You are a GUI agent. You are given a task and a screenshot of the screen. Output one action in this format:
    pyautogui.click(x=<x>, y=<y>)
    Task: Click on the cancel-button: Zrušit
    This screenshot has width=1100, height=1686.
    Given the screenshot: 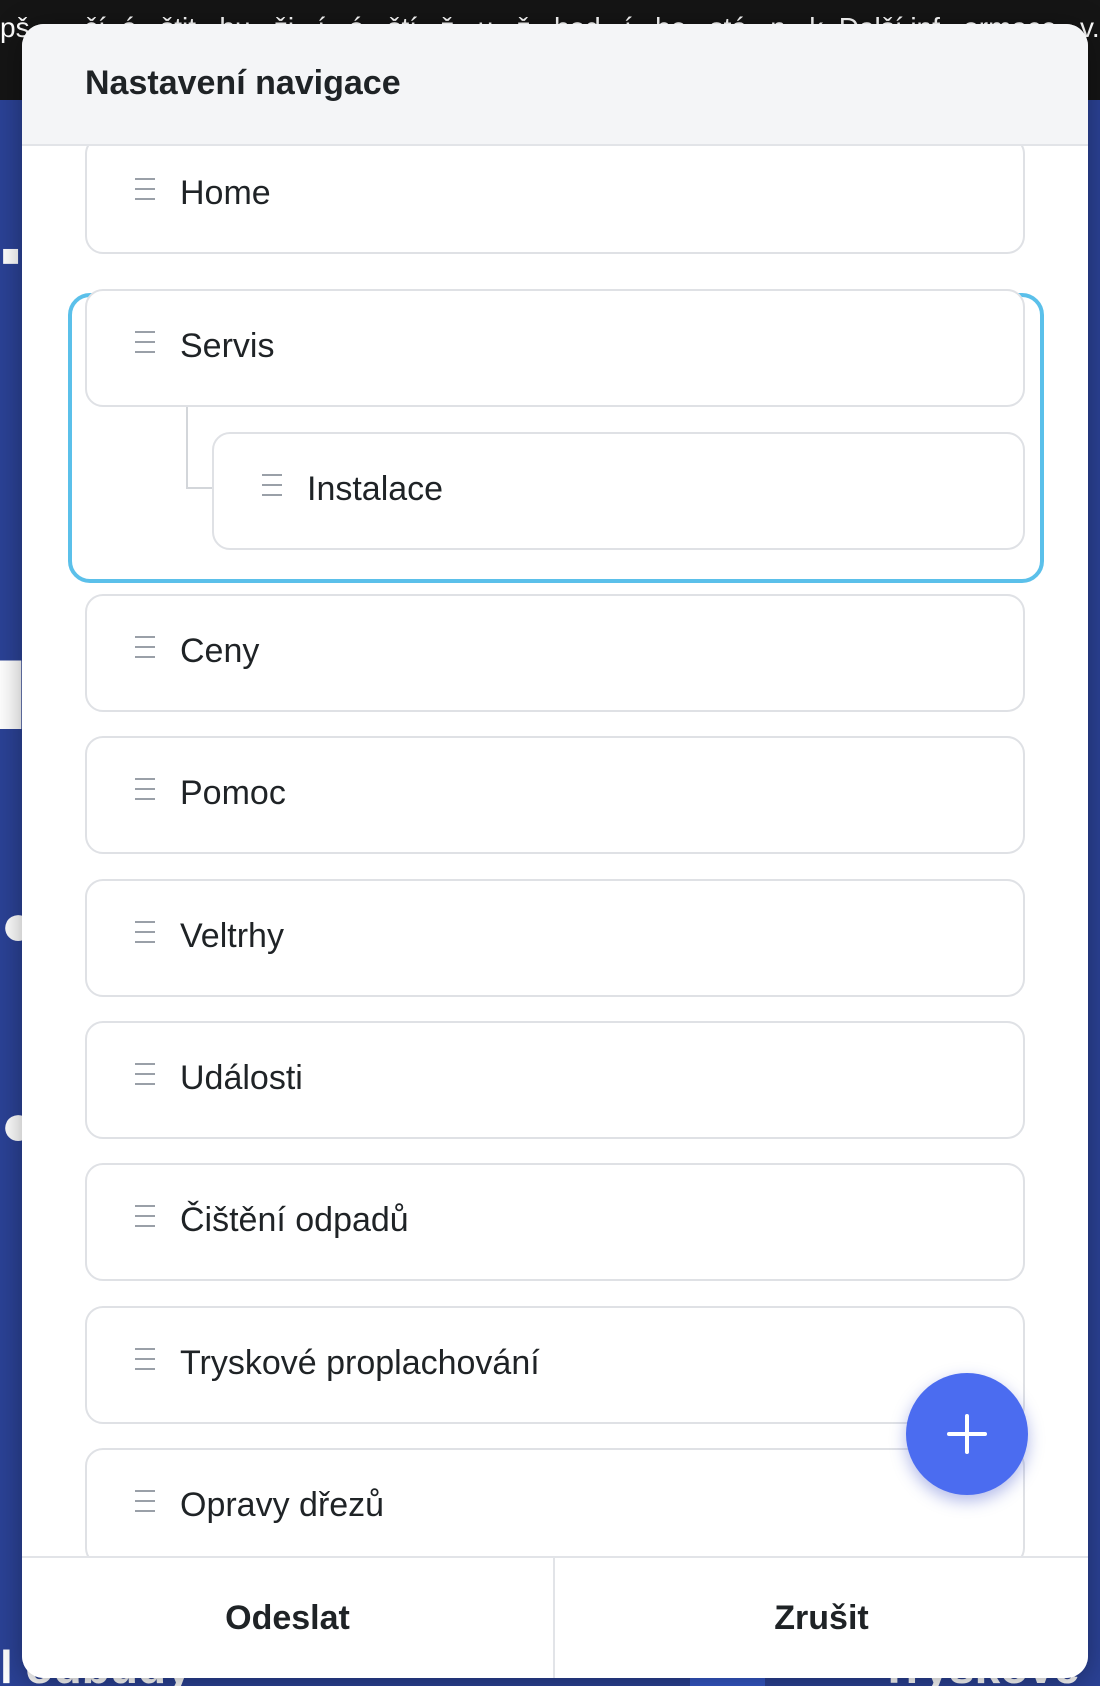 What is the action you would take?
    pyautogui.click(x=821, y=1618)
    